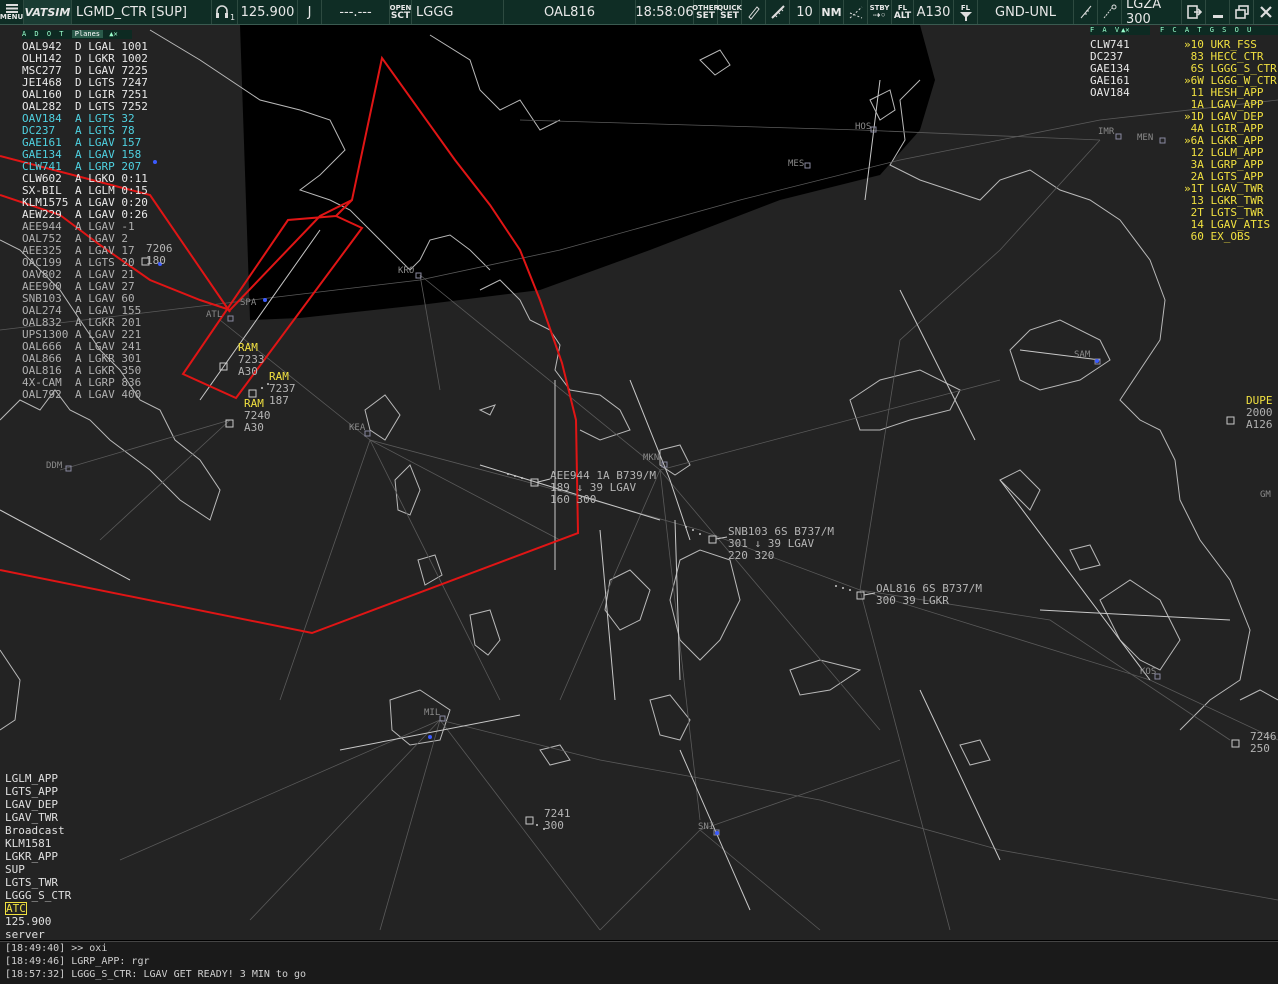 This screenshot has height=984, width=1278. I want to click on pencil-icon, so click(753, 13).